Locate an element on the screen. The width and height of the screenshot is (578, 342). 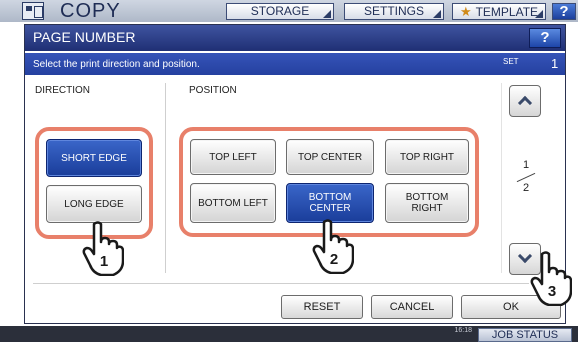
tab-storage: STORAGE is located at coordinates (280, 11).